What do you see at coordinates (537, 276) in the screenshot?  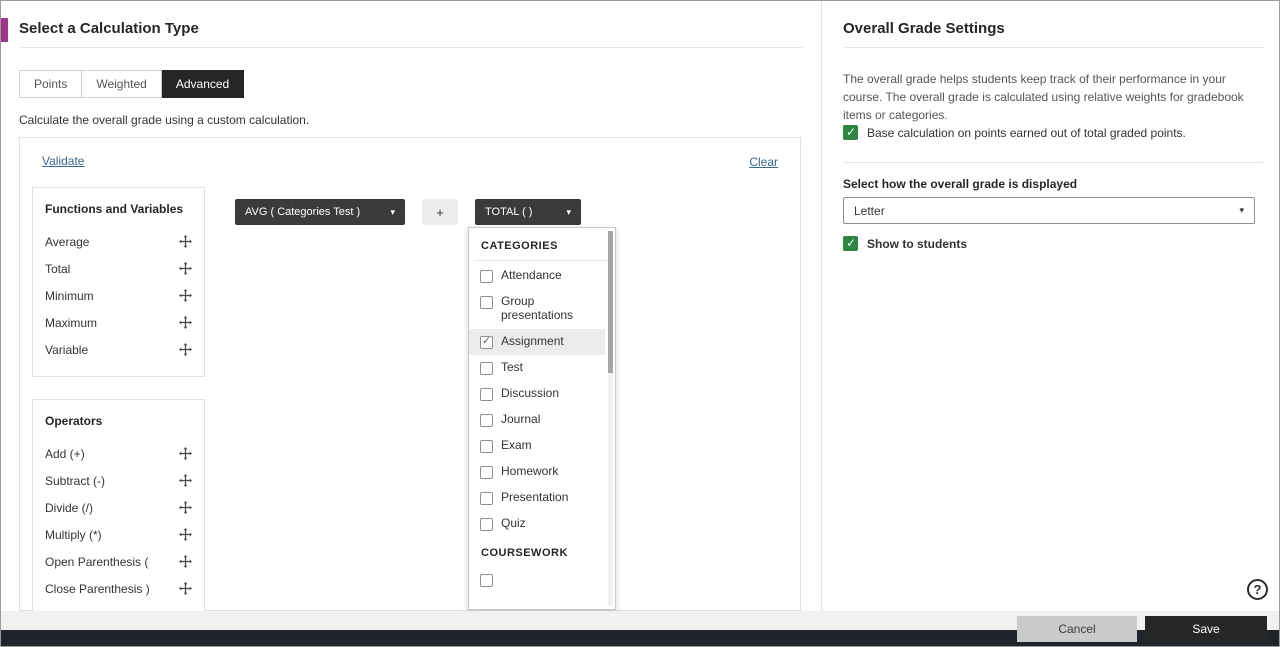 I see `category-option-attendance: Attendance` at bounding box center [537, 276].